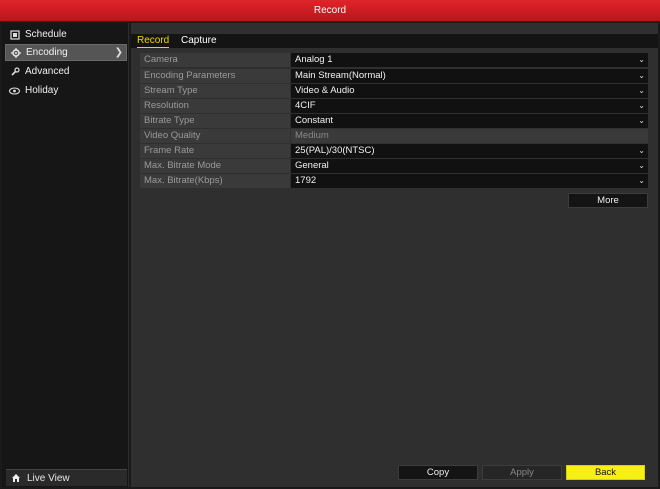 This screenshot has height=489, width=660. I want to click on sidebar-item-label: Schedule, so click(46, 34).